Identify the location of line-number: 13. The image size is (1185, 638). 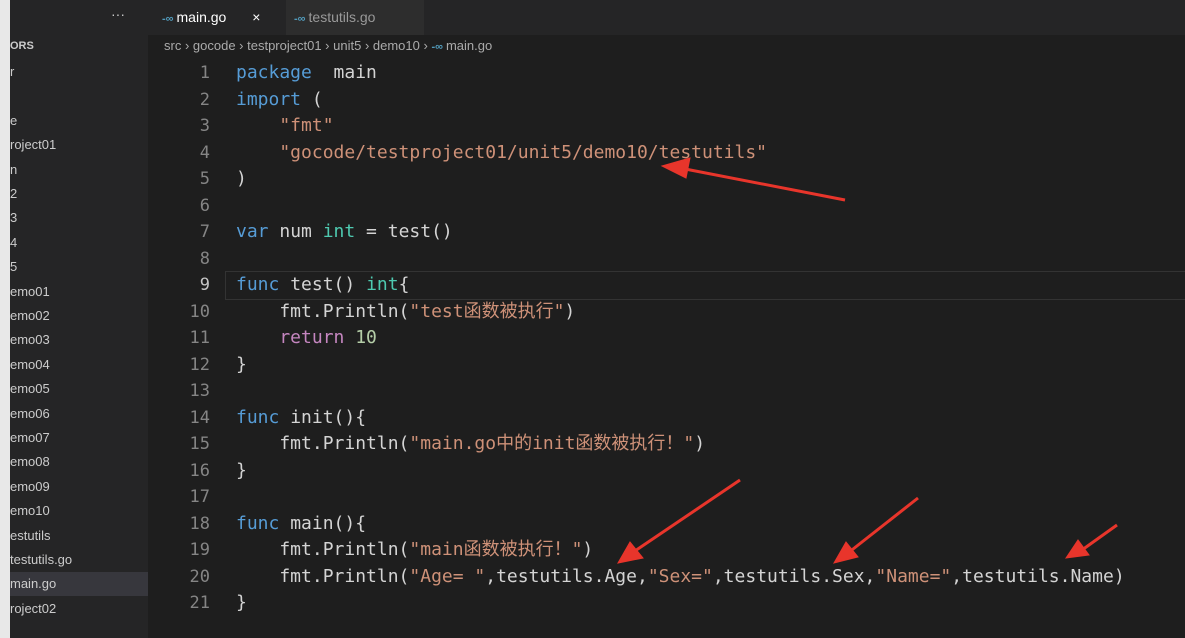
(199, 391).